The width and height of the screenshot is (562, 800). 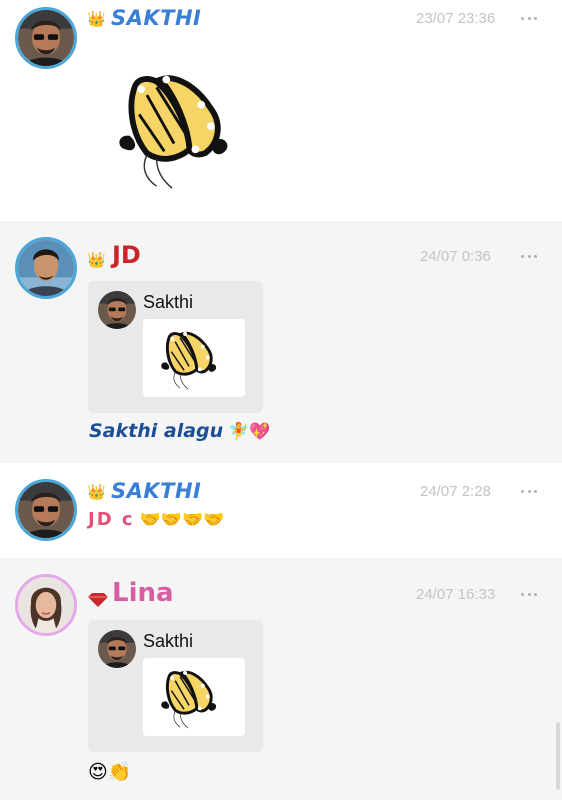 I want to click on timestamp: 24/07 16:33, so click(x=456, y=594).